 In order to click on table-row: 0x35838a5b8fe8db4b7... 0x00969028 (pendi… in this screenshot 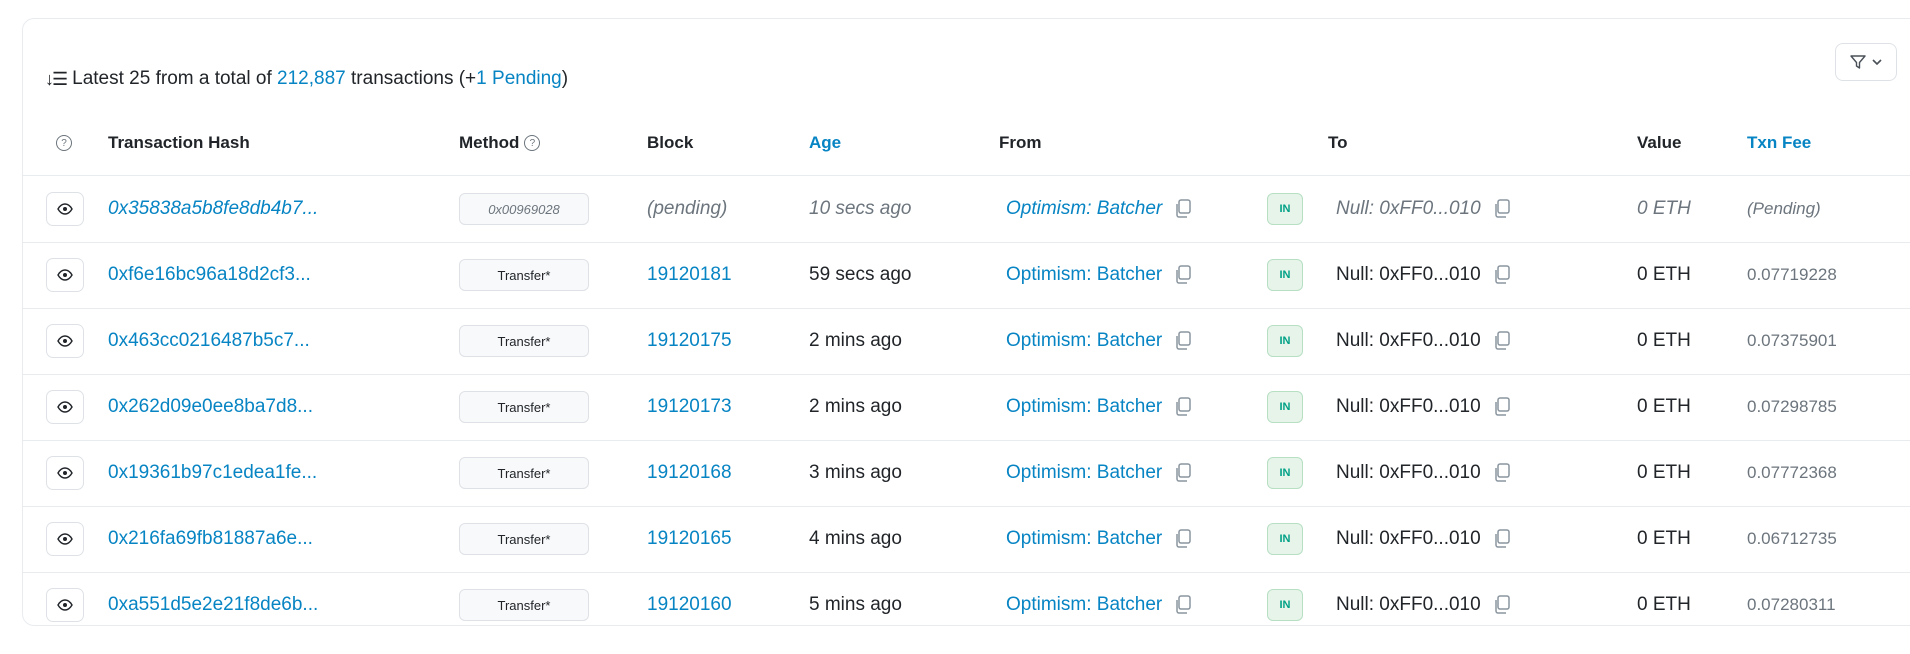, I will do `click(966, 209)`.